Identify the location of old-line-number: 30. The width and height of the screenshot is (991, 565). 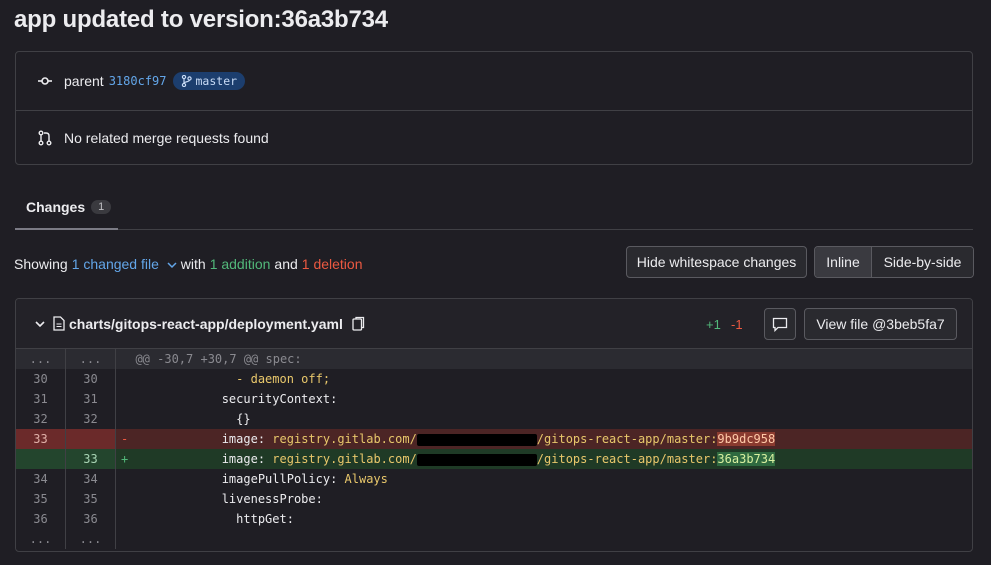
(41, 379).